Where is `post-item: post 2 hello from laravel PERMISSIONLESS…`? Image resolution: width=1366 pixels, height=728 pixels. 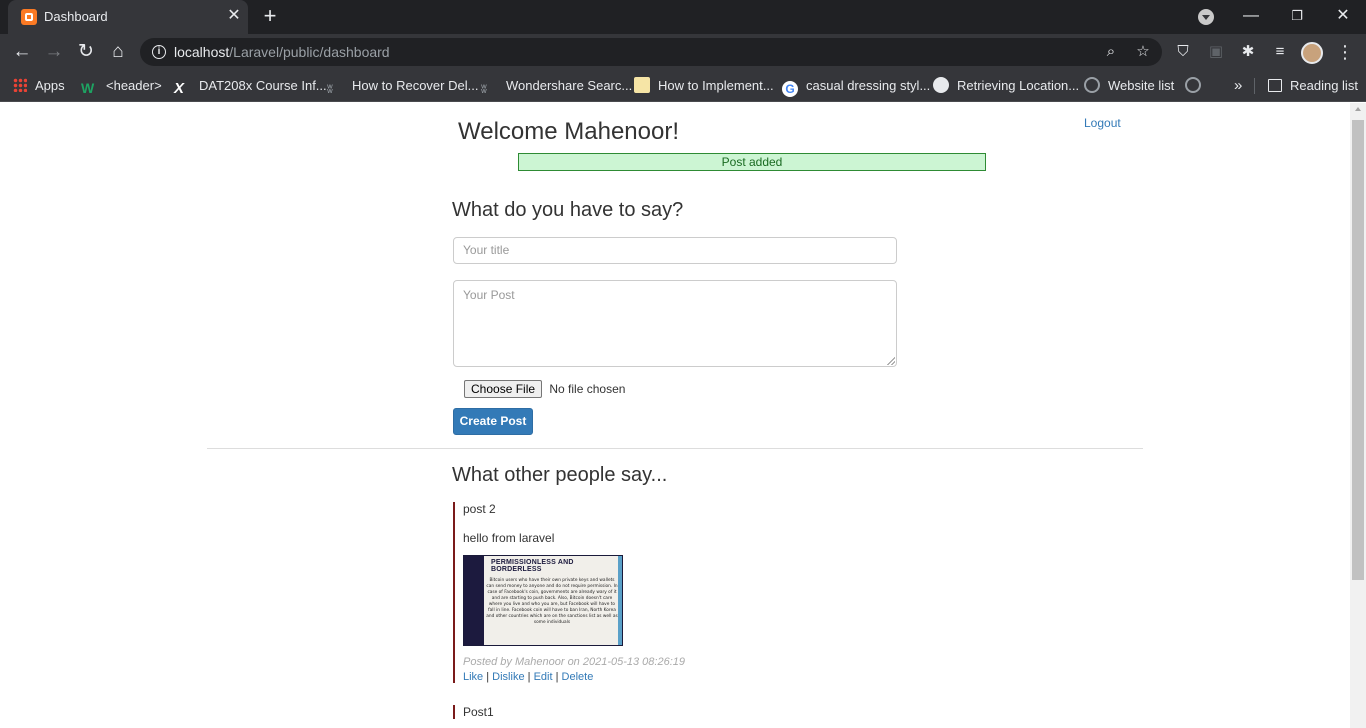
post-item: post 2 hello from laravel PERMISSIONLESS… is located at coordinates (703, 592).